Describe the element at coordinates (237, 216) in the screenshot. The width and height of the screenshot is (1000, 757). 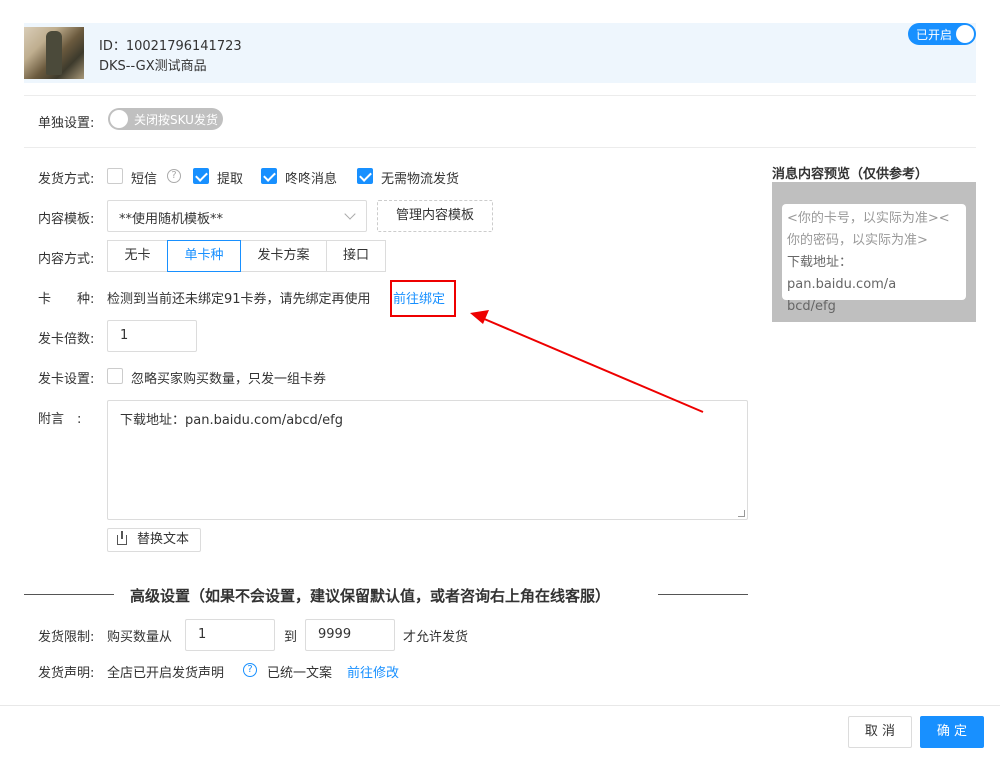
I see `template-select: **使用随机模板**` at that location.